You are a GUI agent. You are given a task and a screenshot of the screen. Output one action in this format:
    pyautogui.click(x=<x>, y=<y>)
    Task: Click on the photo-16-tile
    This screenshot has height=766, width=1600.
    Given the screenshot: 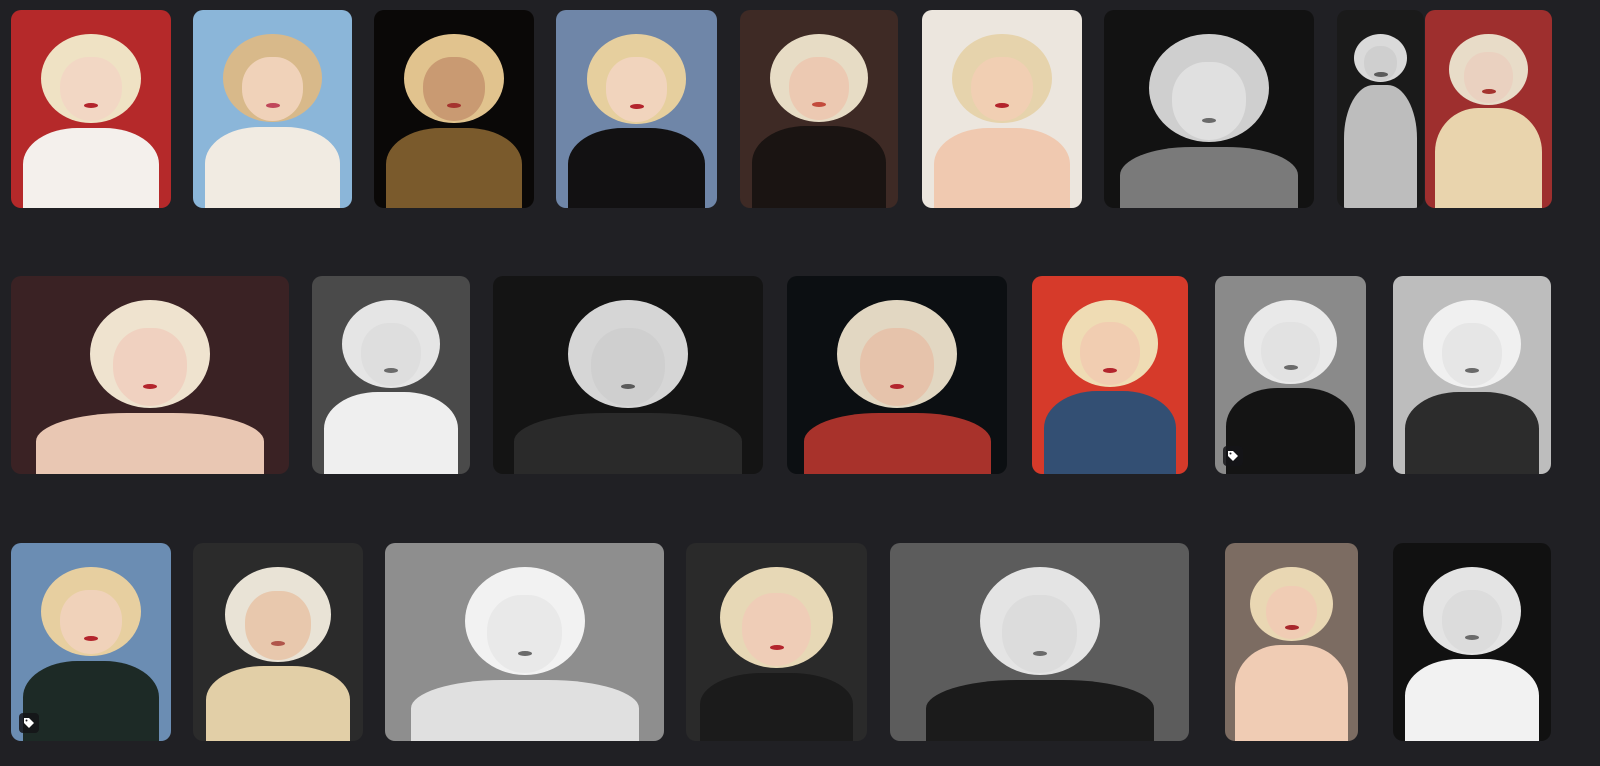 What is the action you would take?
    pyautogui.click(x=1472, y=375)
    